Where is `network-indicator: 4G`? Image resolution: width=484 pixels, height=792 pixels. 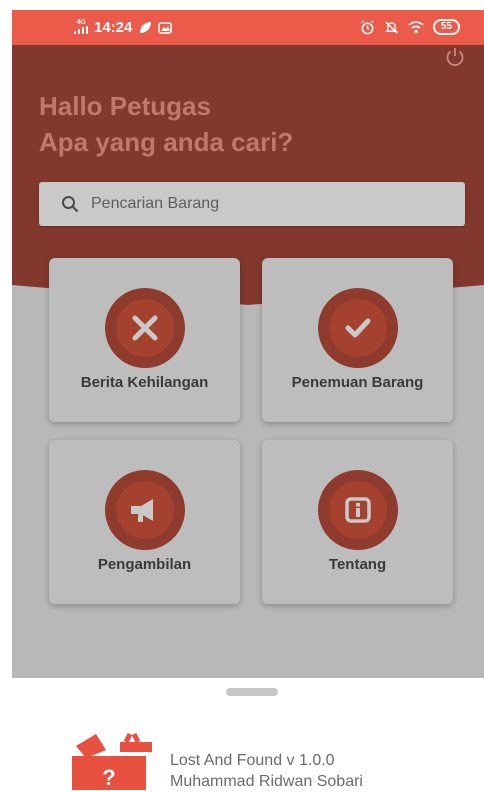 network-indicator: 4G is located at coordinates (81, 27).